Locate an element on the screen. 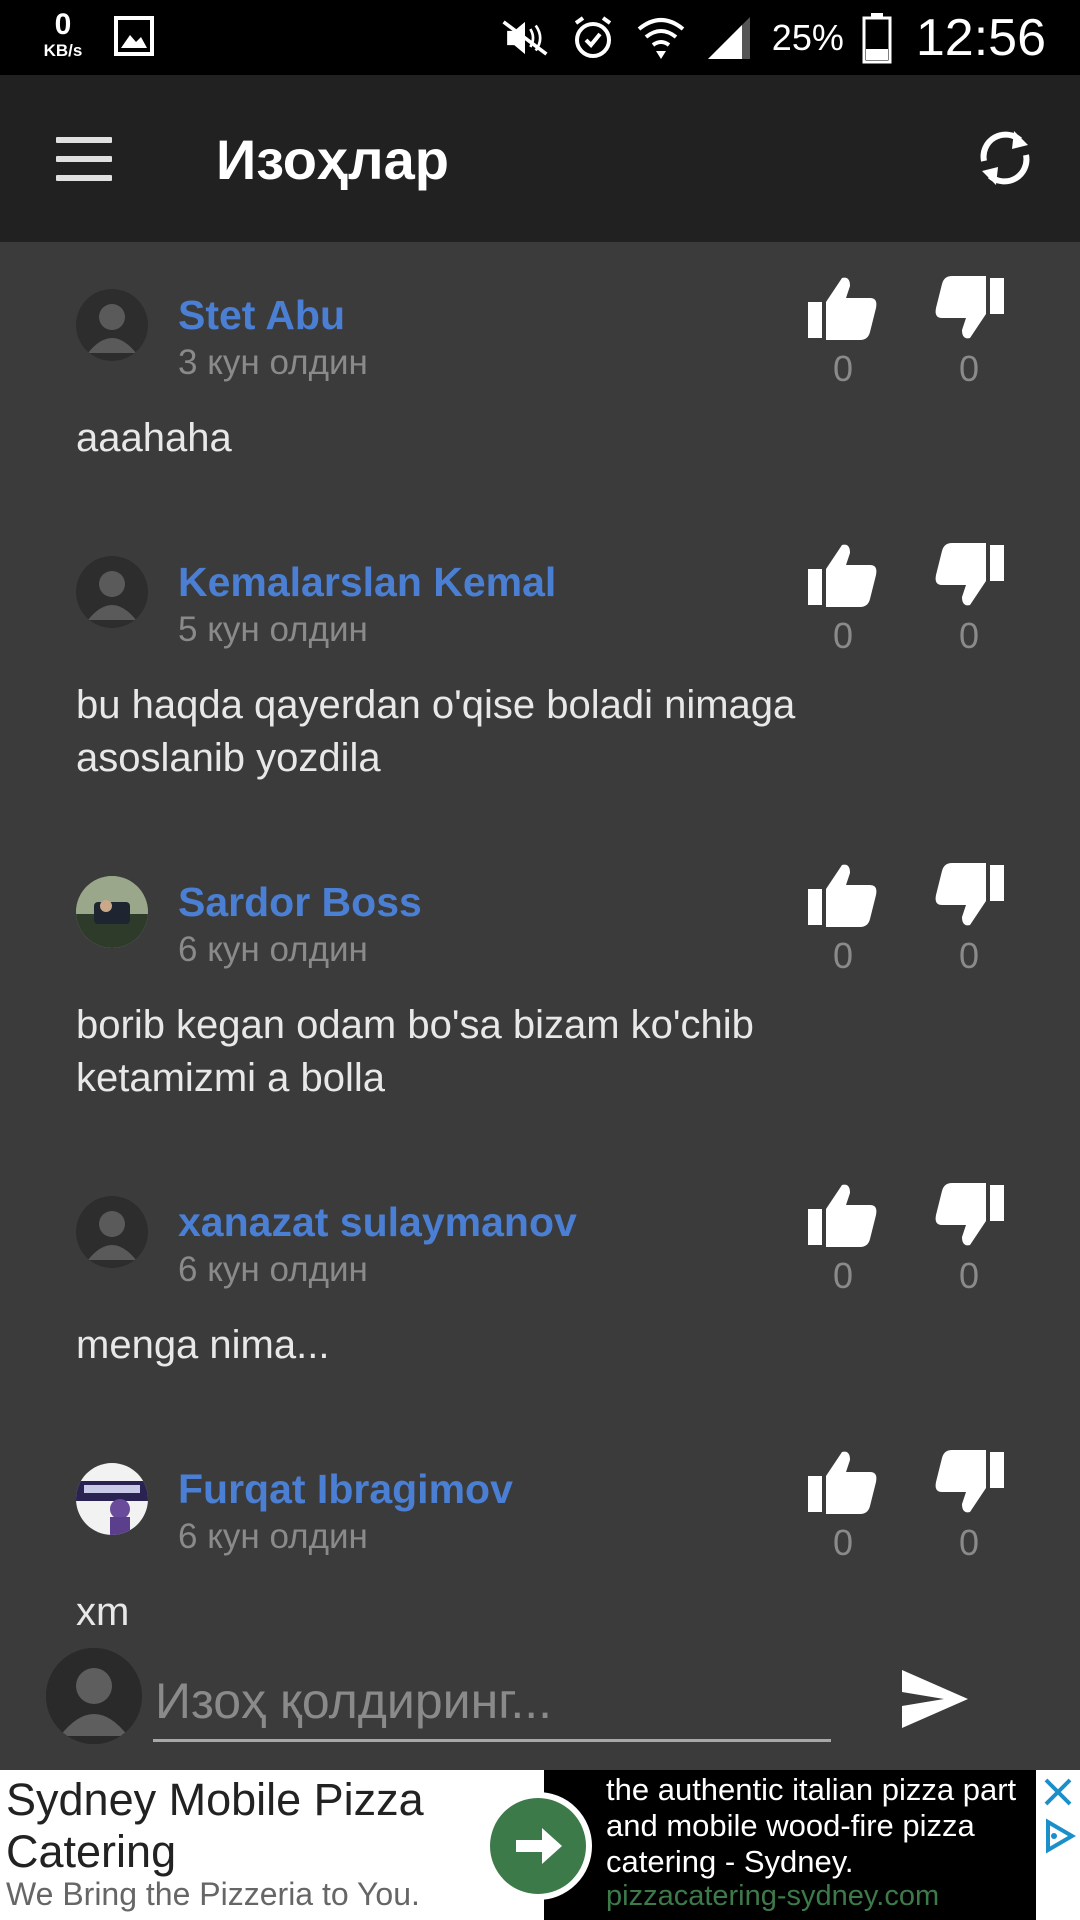 Image resolution: width=1080 pixels, height=1920 pixels. gallery-icon is located at coordinates (134, 36).